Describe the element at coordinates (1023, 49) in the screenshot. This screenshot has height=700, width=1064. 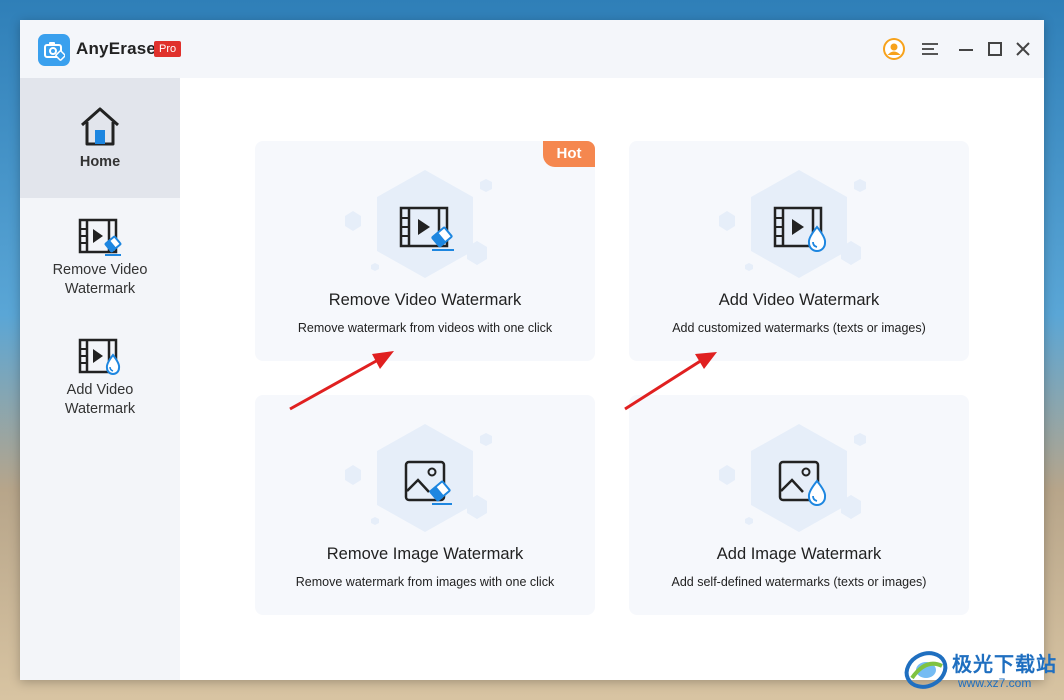
I see `close-icon` at that location.